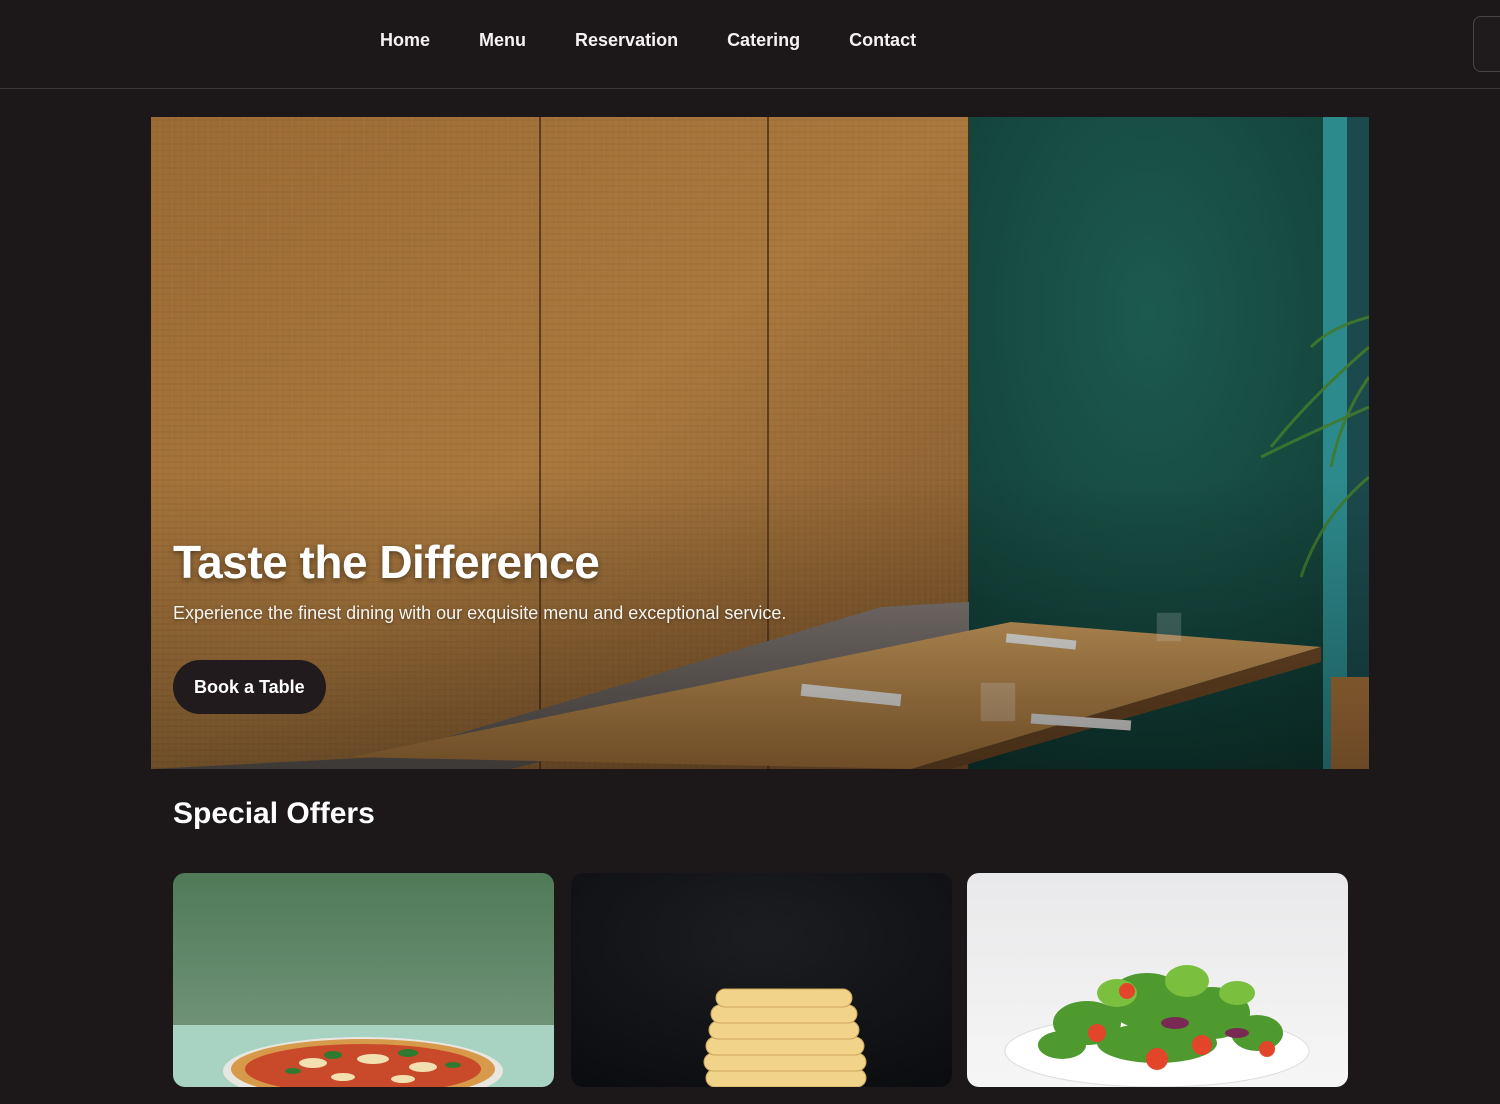 This screenshot has width=1500, height=1104. I want to click on offer-card-salad, so click(1157, 980).